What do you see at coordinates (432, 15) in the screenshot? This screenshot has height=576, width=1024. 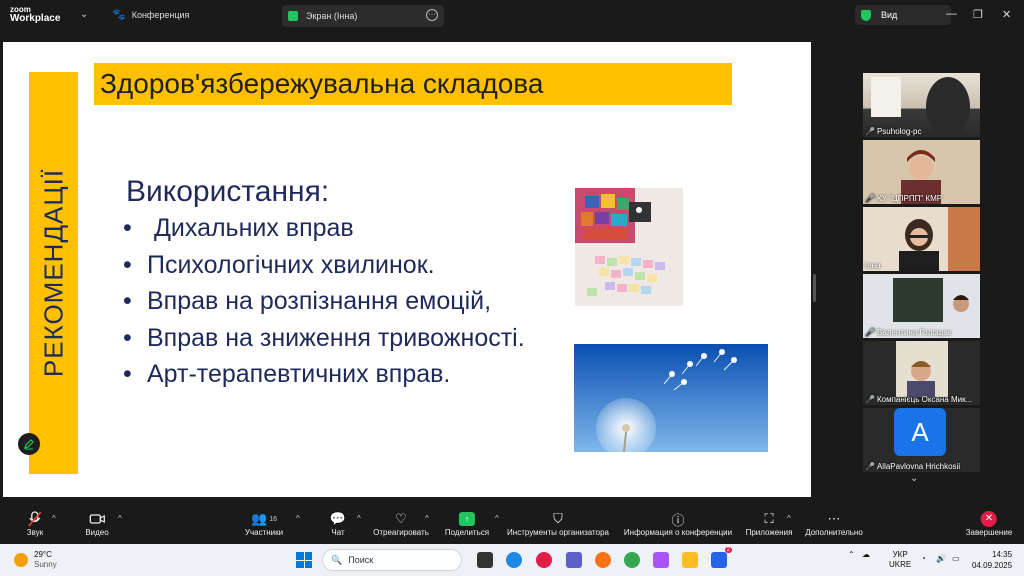 I see `more-options-icon: ···` at bounding box center [432, 15].